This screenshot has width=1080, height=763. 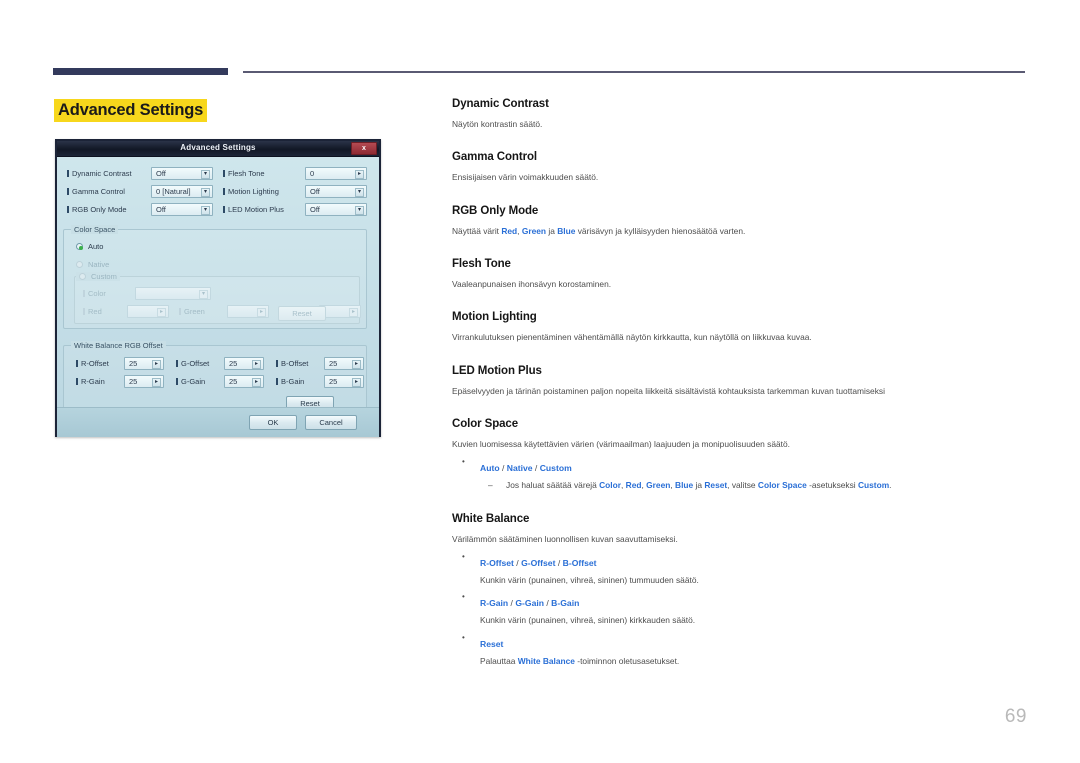 What do you see at coordinates (96, 246) in the screenshot?
I see `radio-label: Auto` at bounding box center [96, 246].